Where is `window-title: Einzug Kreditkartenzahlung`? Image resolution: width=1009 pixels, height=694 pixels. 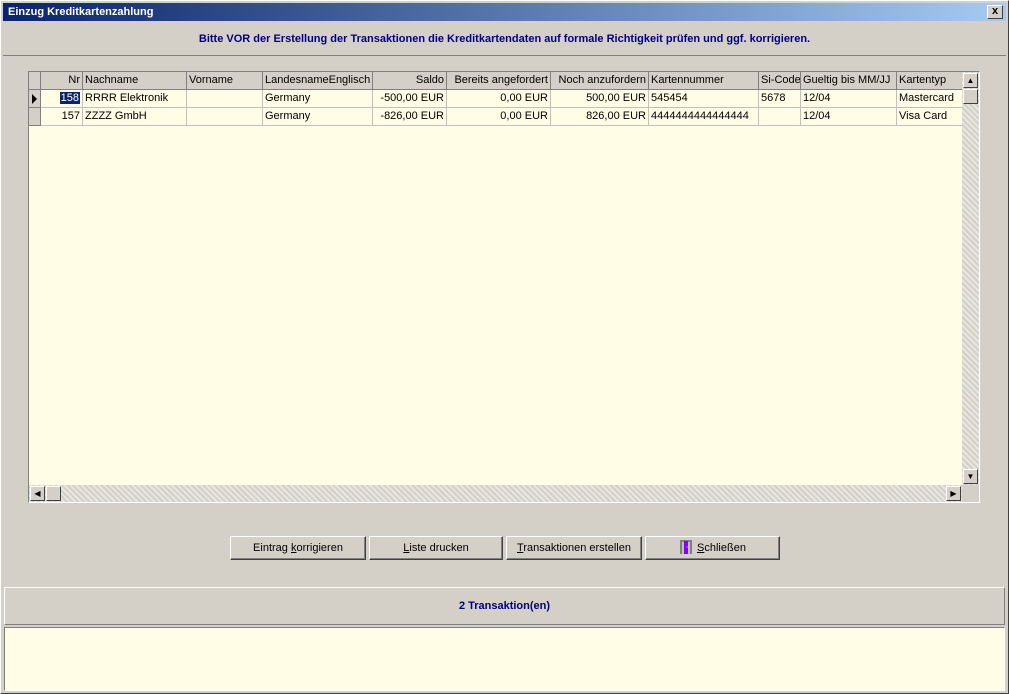 window-title: Einzug Kreditkartenzahlung is located at coordinates (81, 12).